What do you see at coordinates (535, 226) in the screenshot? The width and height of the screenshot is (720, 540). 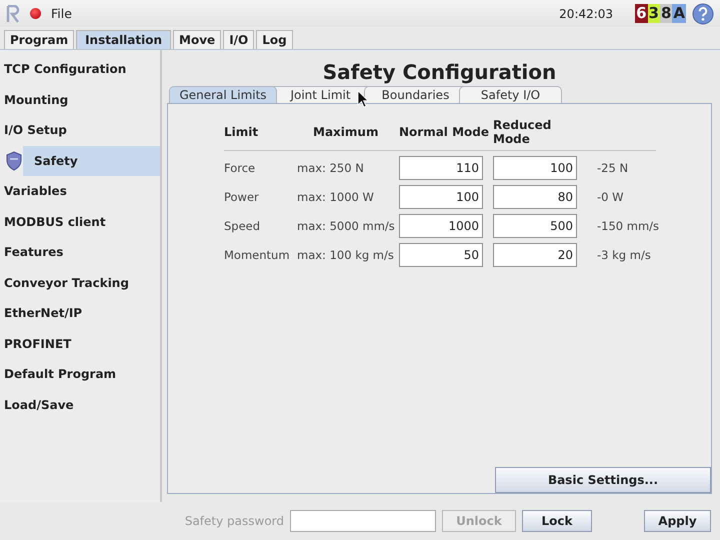 I see `reduced-mode-field: 500` at bounding box center [535, 226].